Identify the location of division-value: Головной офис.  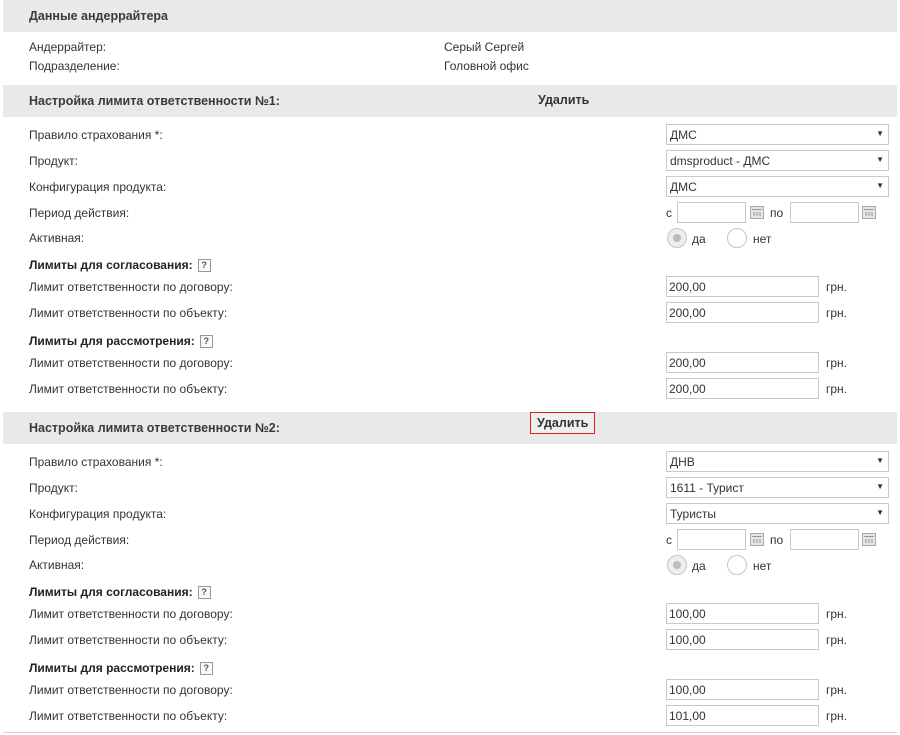
(486, 66).